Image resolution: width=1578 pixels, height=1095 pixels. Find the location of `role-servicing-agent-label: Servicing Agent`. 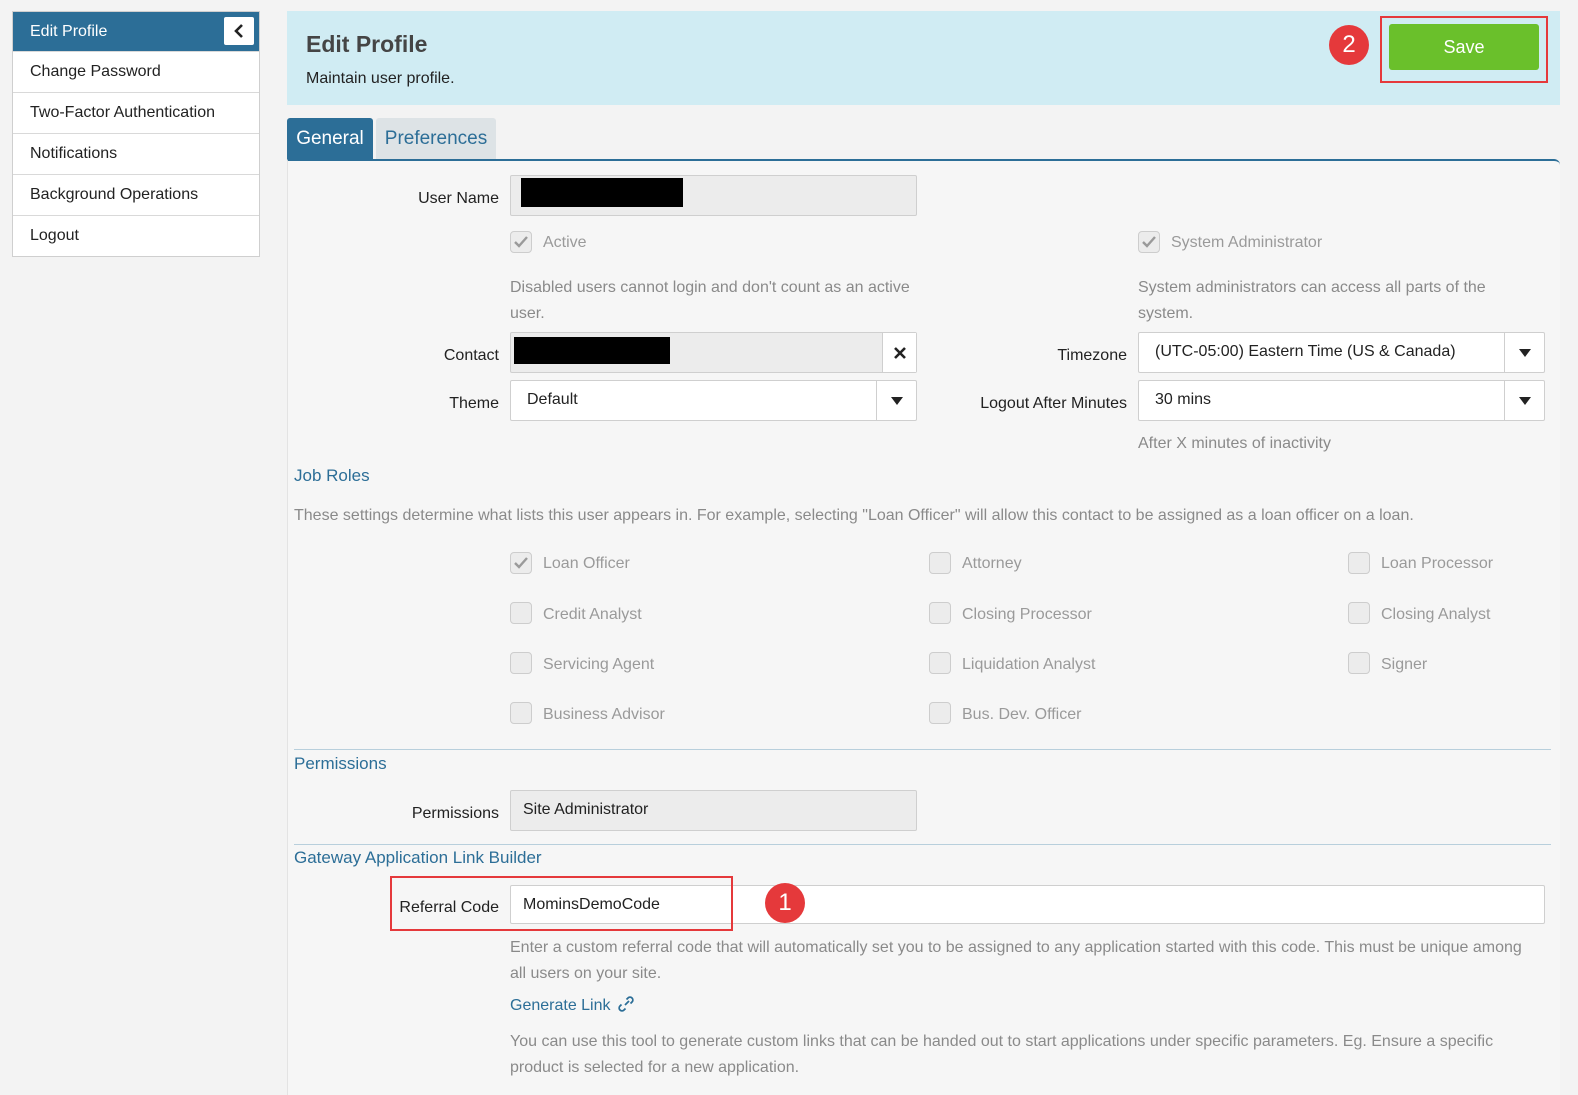

role-servicing-agent-label: Servicing Agent is located at coordinates (599, 664).